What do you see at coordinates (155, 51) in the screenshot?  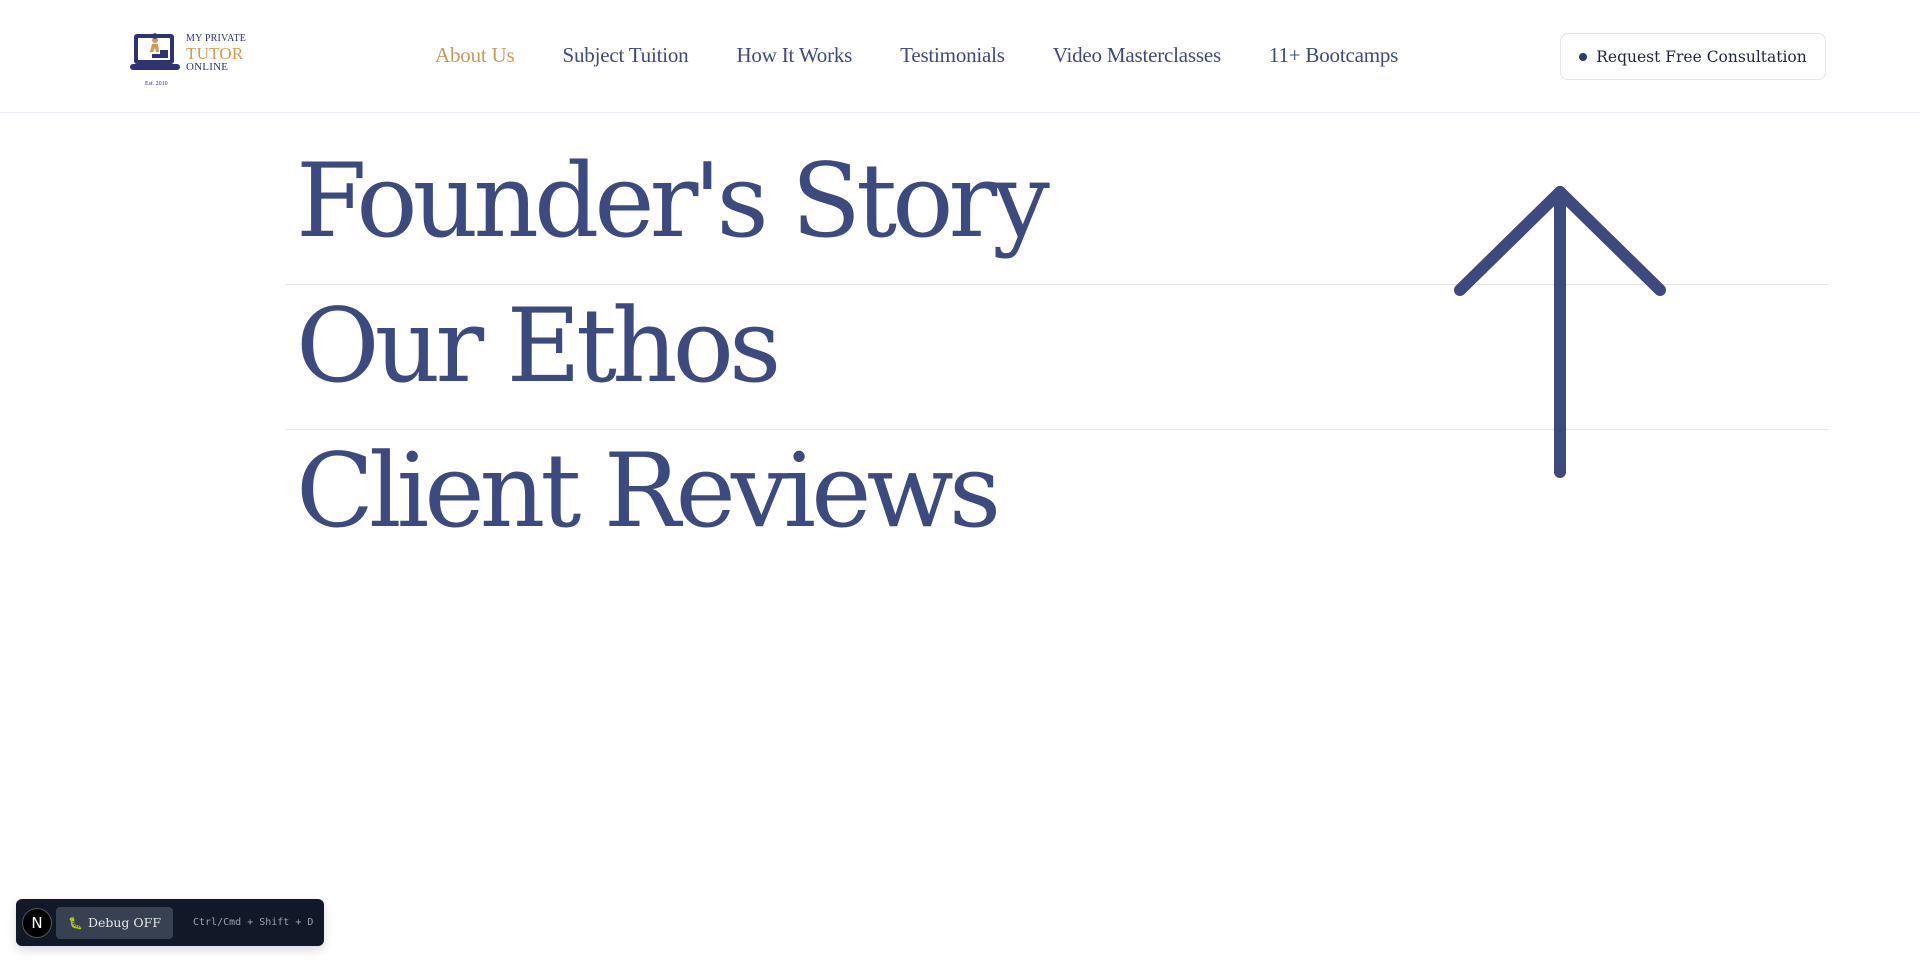 I see `tutor-laptop-icon` at bounding box center [155, 51].